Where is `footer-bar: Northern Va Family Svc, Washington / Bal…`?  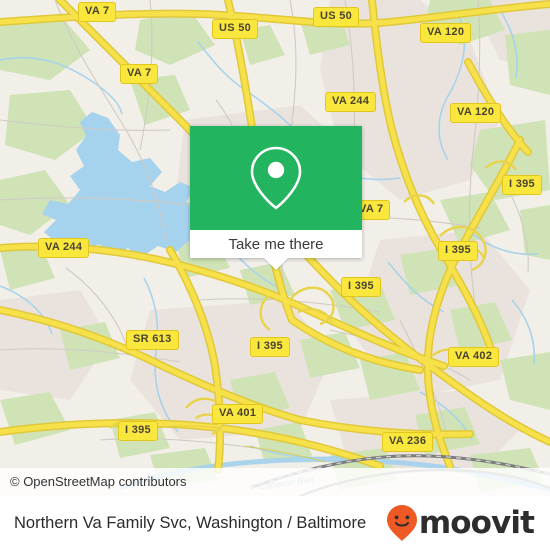 footer-bar: Northern Va Family Svc, Washington / Bal… is located at coordinates (275, 523).